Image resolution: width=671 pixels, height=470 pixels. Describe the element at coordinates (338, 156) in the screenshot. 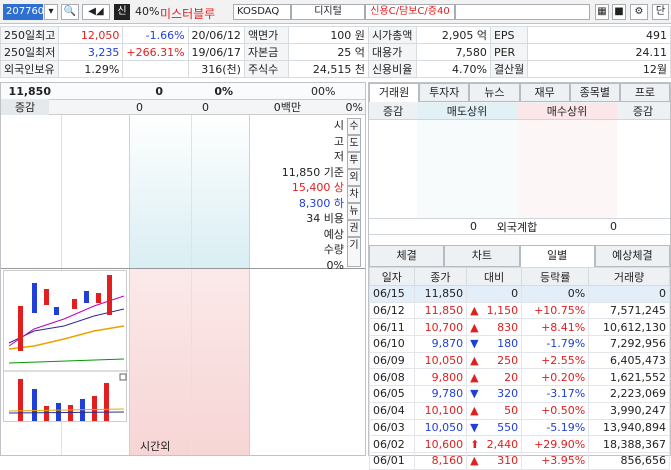

I see `summary-jeo: 저` at that location.